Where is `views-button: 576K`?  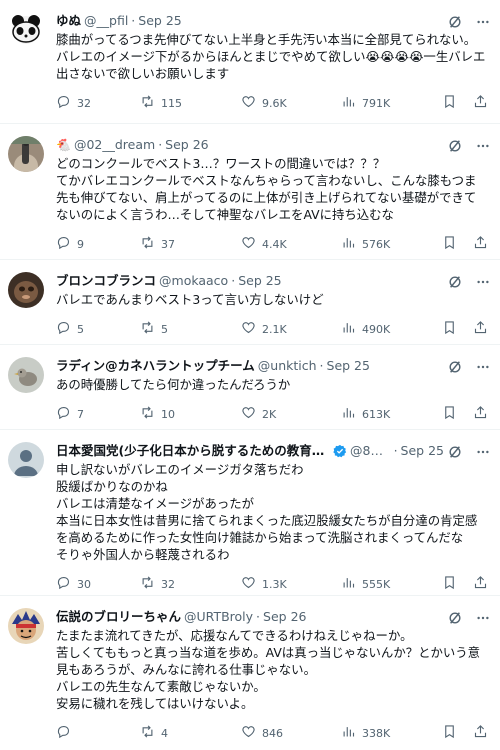 views-button: 576K is located at coordinates (388, 244).